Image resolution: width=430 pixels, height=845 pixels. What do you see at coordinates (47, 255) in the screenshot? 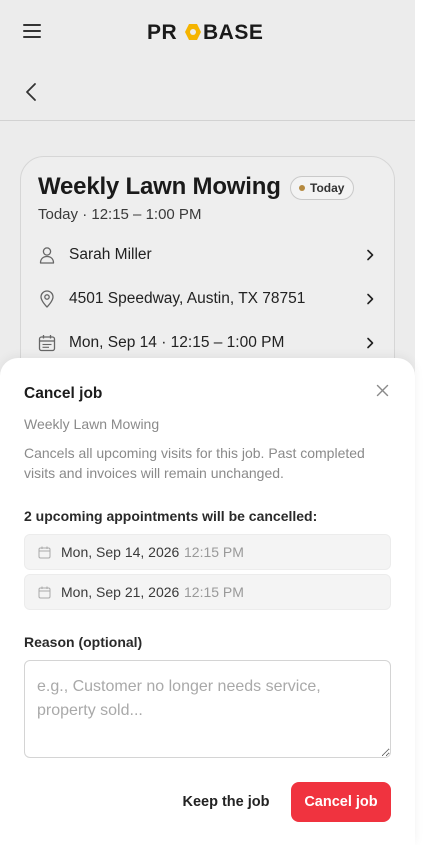
I see `person-icon` at bounding box center [47, 255].